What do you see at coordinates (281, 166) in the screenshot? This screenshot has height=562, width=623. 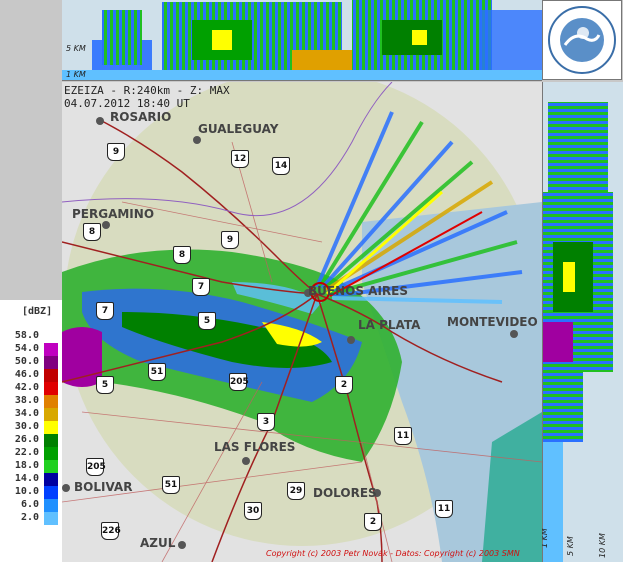 I see `route-shield: 14` at bounding box center [281, 166].